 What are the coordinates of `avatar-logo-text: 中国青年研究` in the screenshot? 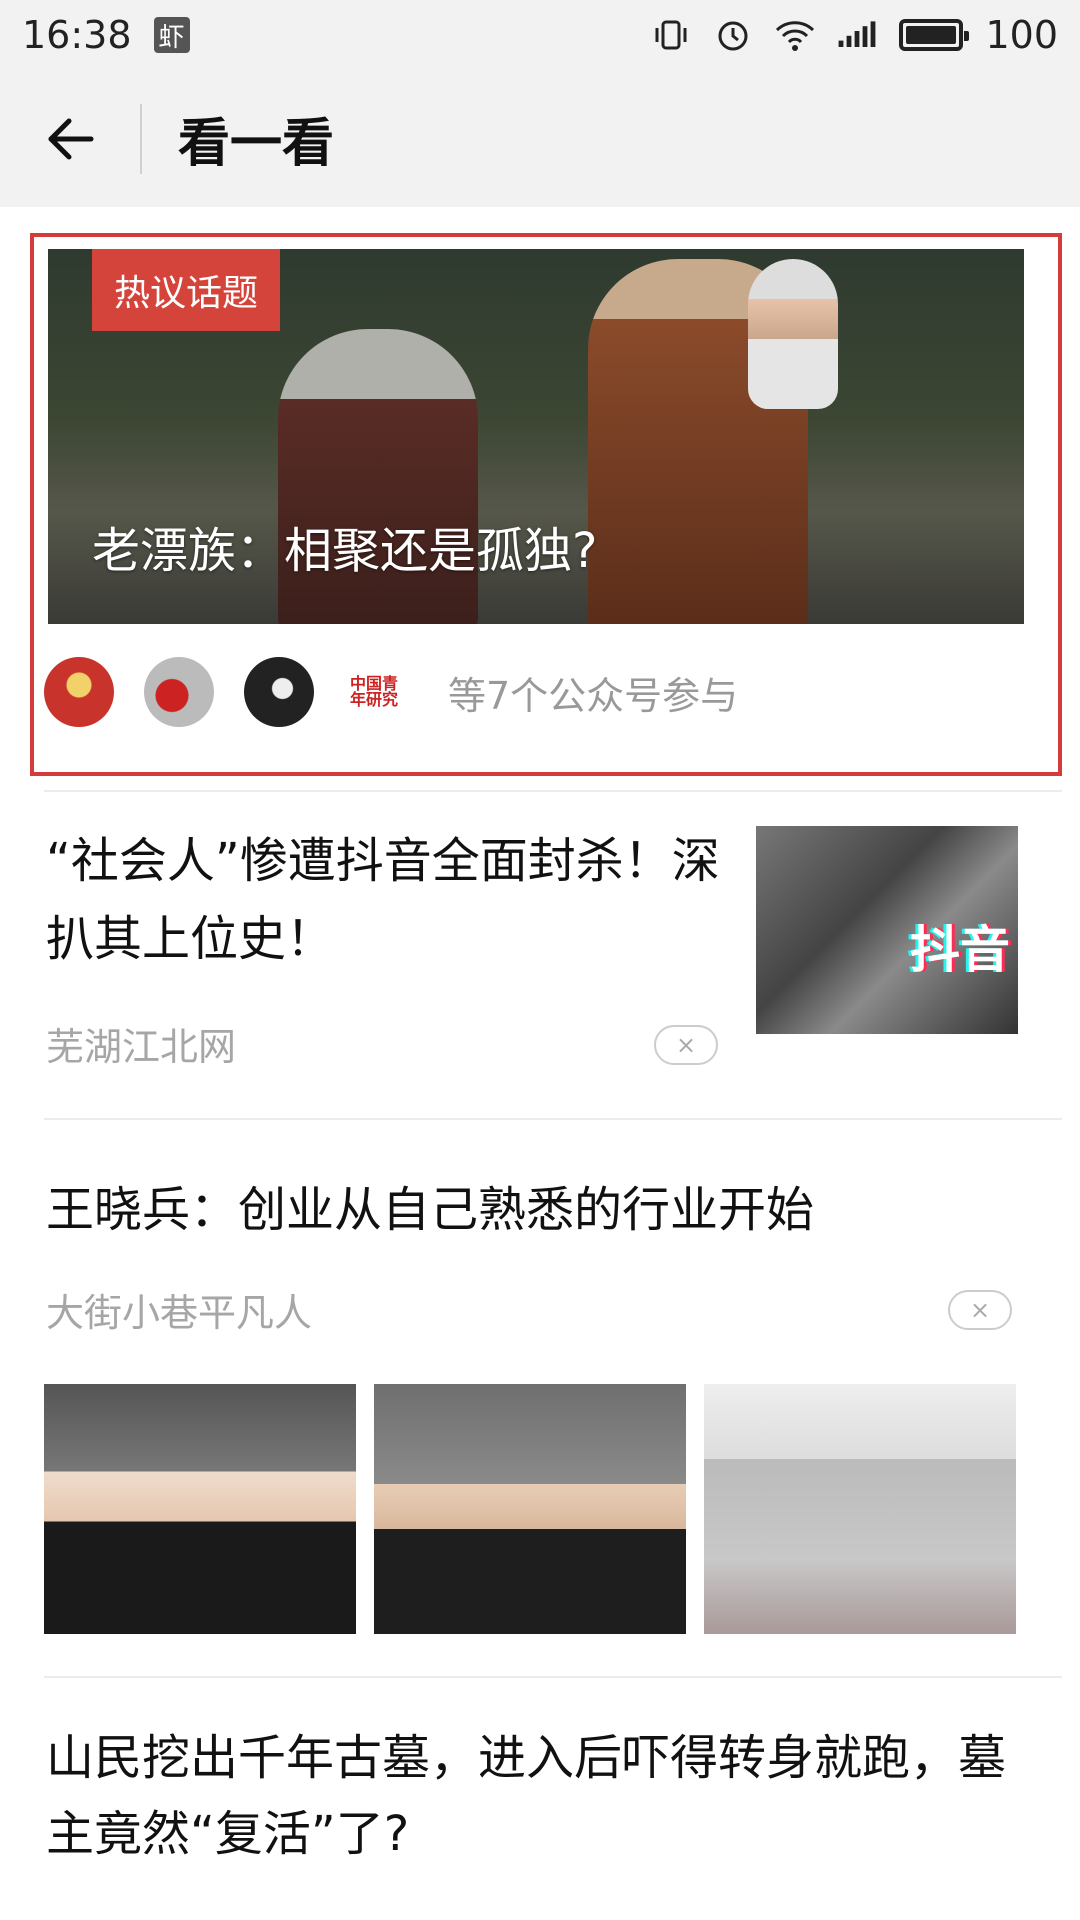 It's located at (373, 691).